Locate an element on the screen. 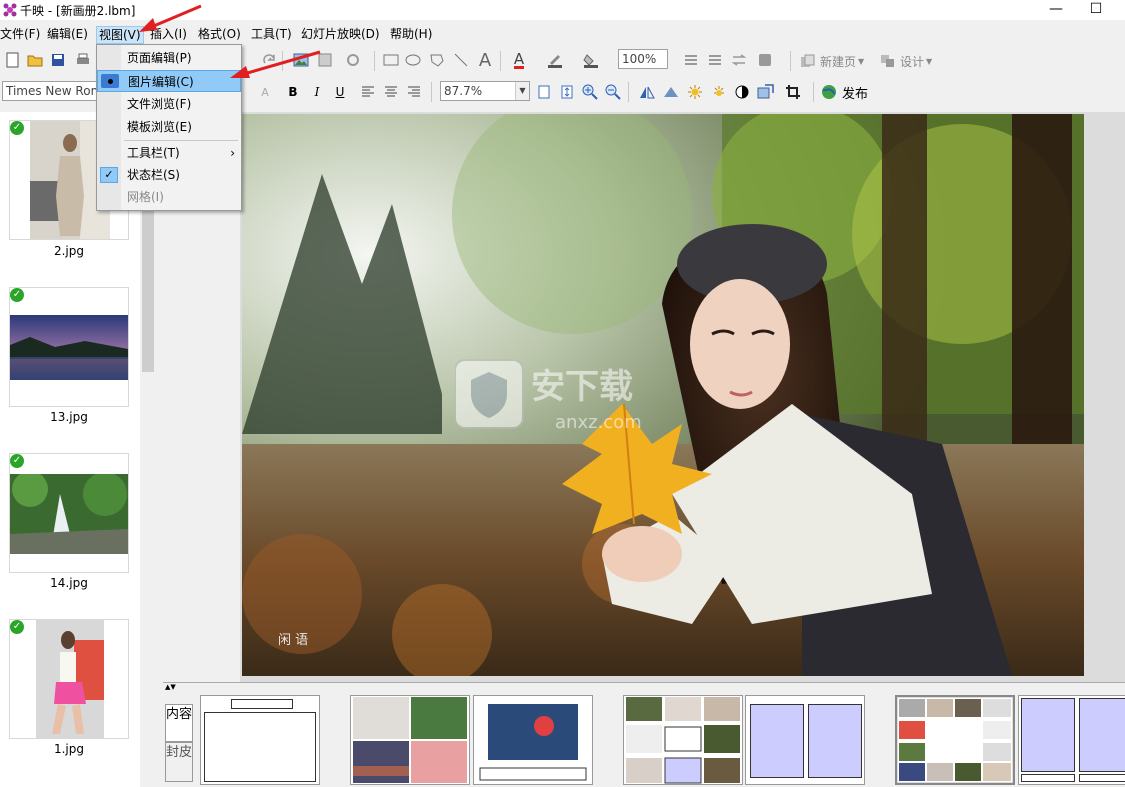 The image size is (1125, 787). collapse-icon: ▲▼ is located at coordinates (175, 687).